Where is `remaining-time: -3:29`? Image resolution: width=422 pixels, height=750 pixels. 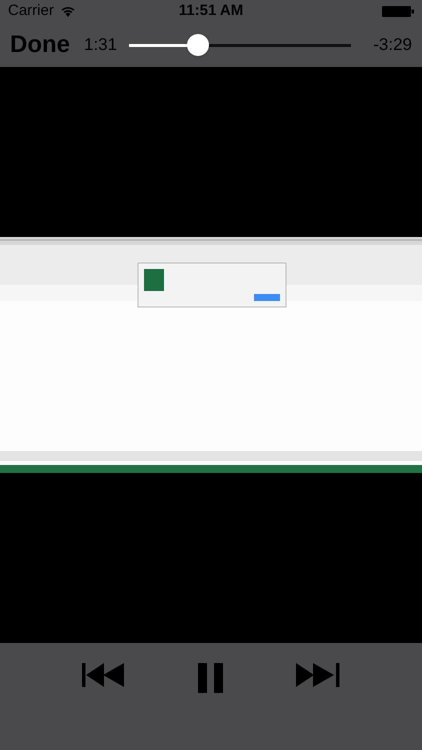 remaining-time: -3:29 is located at coordinates (392, 45).